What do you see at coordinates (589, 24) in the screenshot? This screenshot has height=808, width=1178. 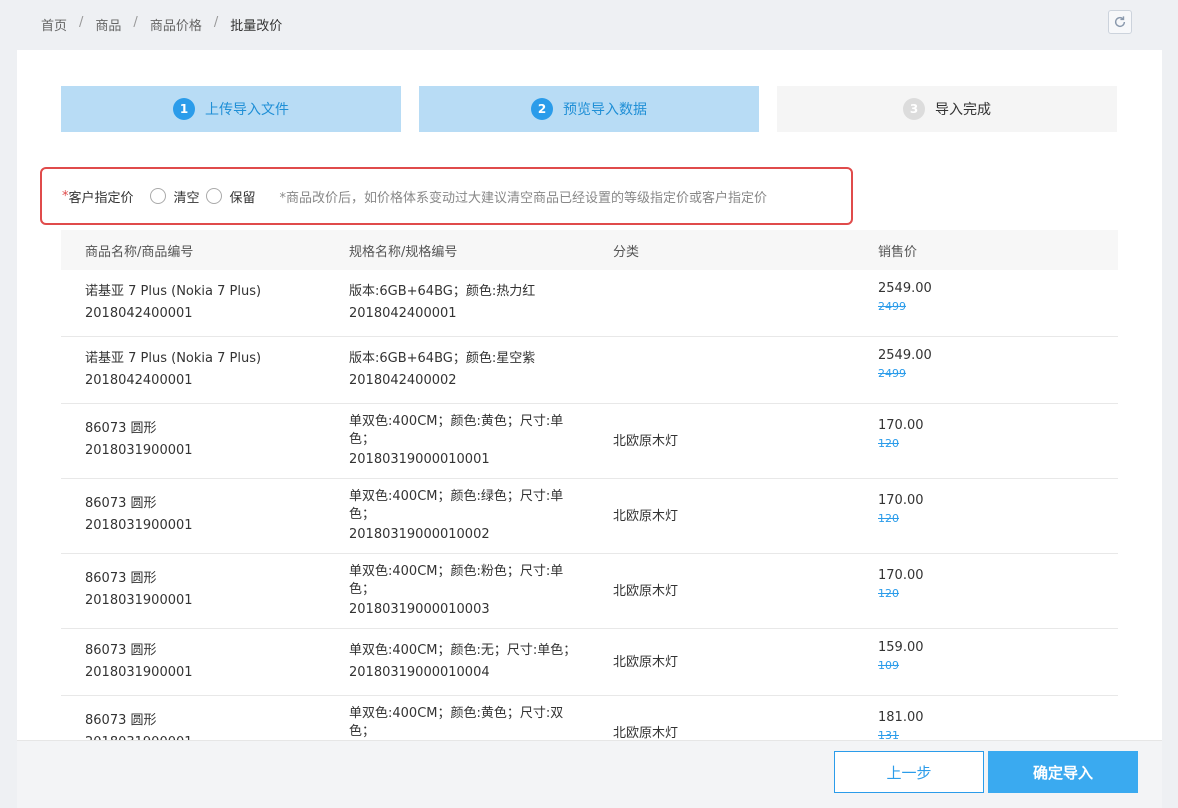 I see `top-bar: 首页 / 商品 / 商品价格 / 批量改价` at bounding box center [589, 24].